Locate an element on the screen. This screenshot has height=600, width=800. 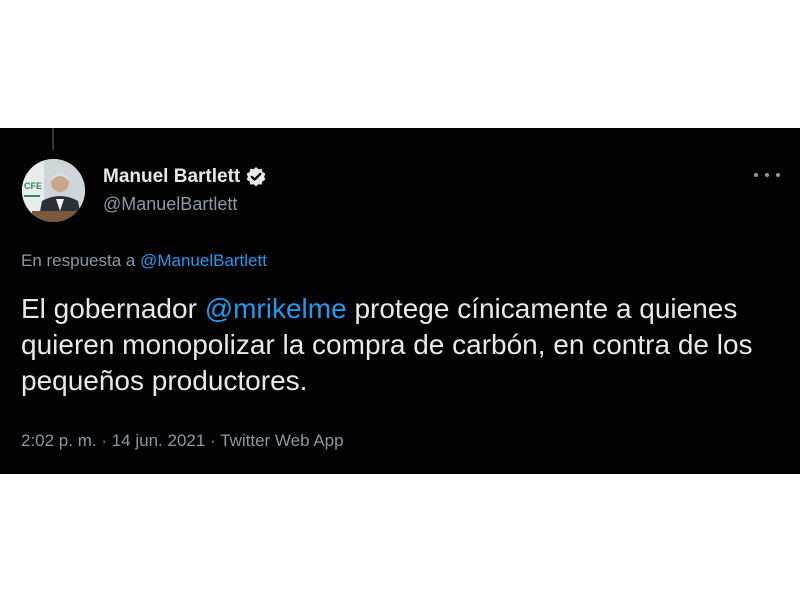
more-options-icon is located at coordinates (767, 175).